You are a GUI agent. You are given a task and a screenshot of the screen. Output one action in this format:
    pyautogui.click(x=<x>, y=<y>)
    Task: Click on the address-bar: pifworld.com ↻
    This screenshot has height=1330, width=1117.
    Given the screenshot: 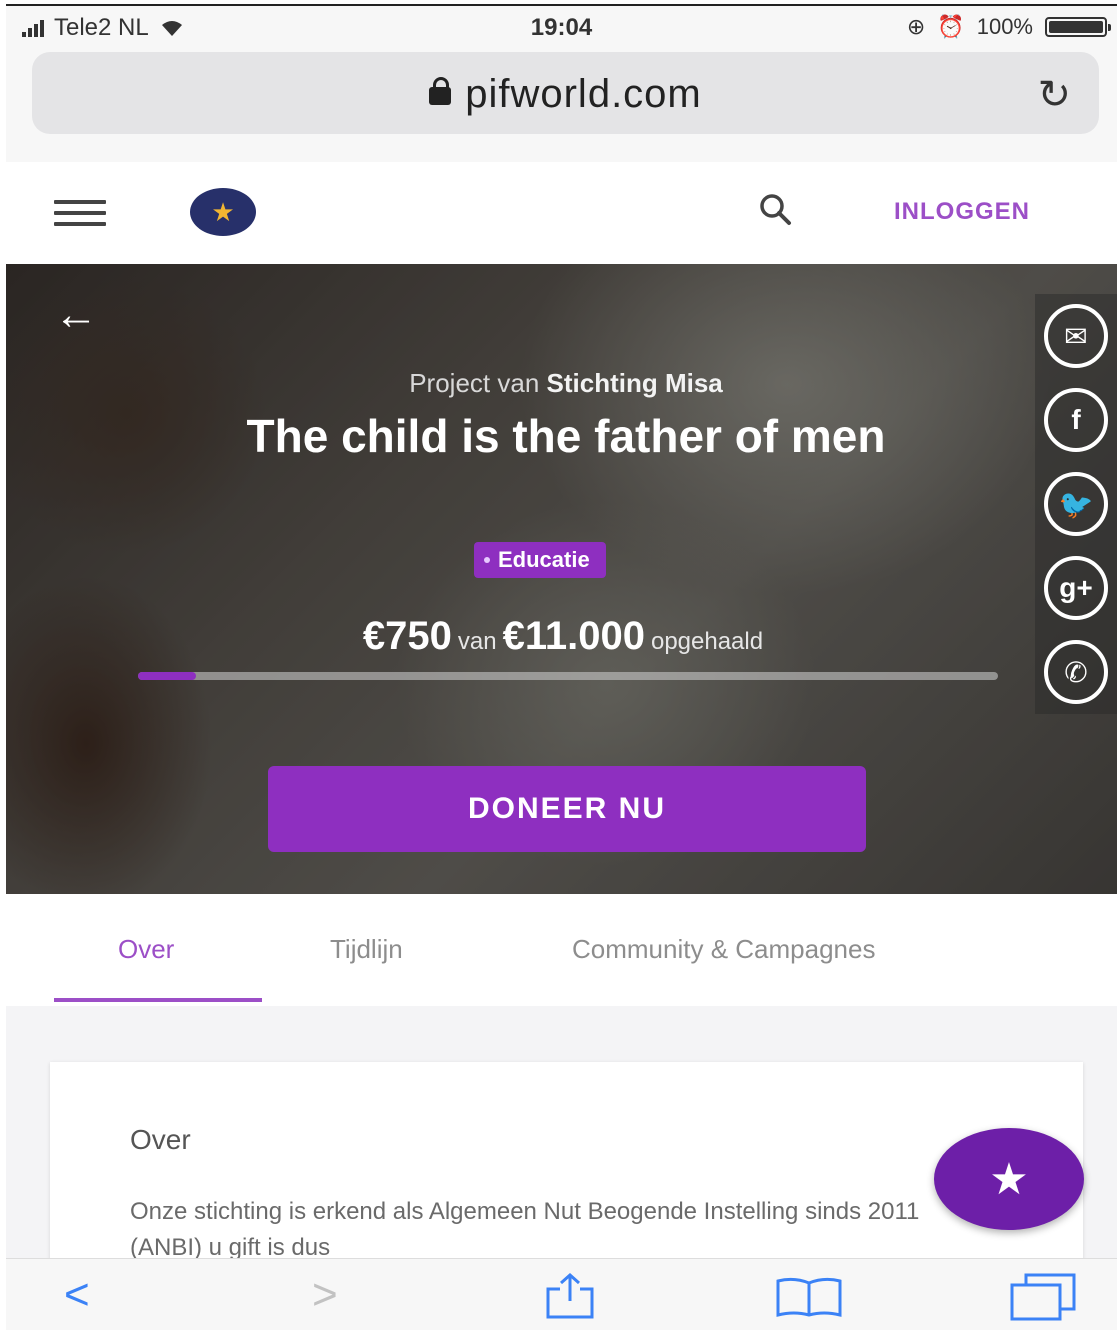 What is the action you would take?
    pyautogui.click(x=565, y=93)
    